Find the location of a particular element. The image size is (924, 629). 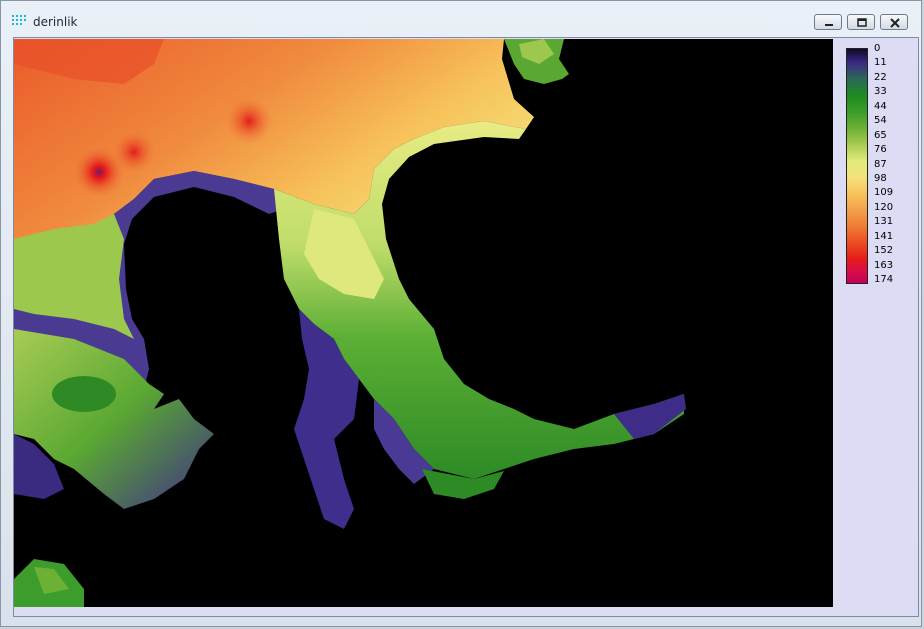

colorbar-tick-label: 22 is located at coordinates (880, 77).